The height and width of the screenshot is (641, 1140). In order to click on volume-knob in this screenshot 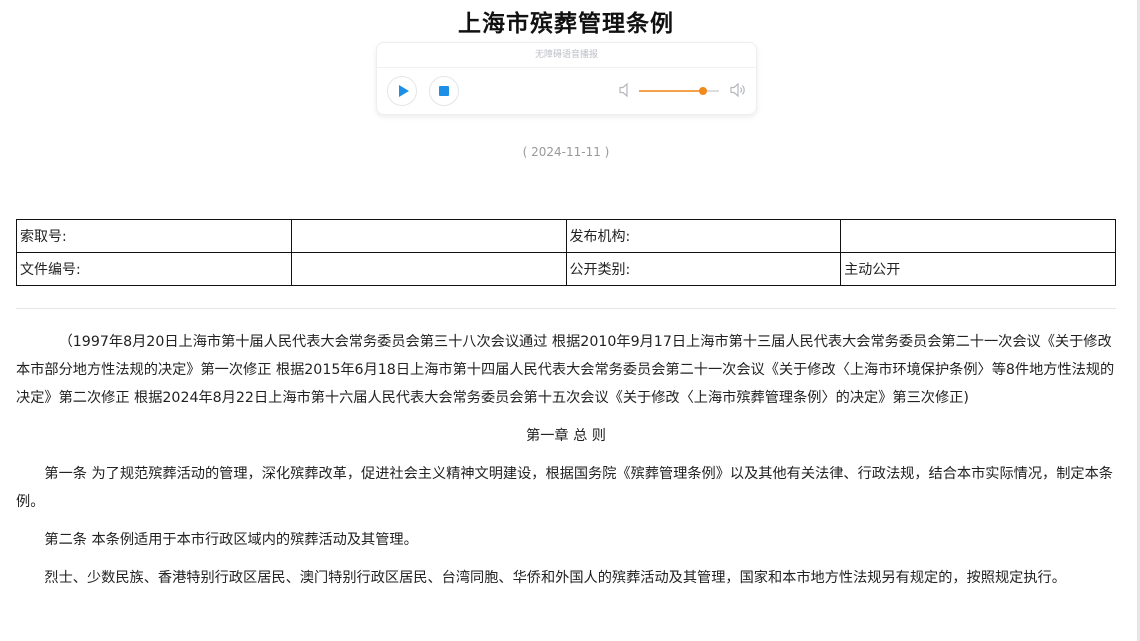, I will do `click(703, 91)`.